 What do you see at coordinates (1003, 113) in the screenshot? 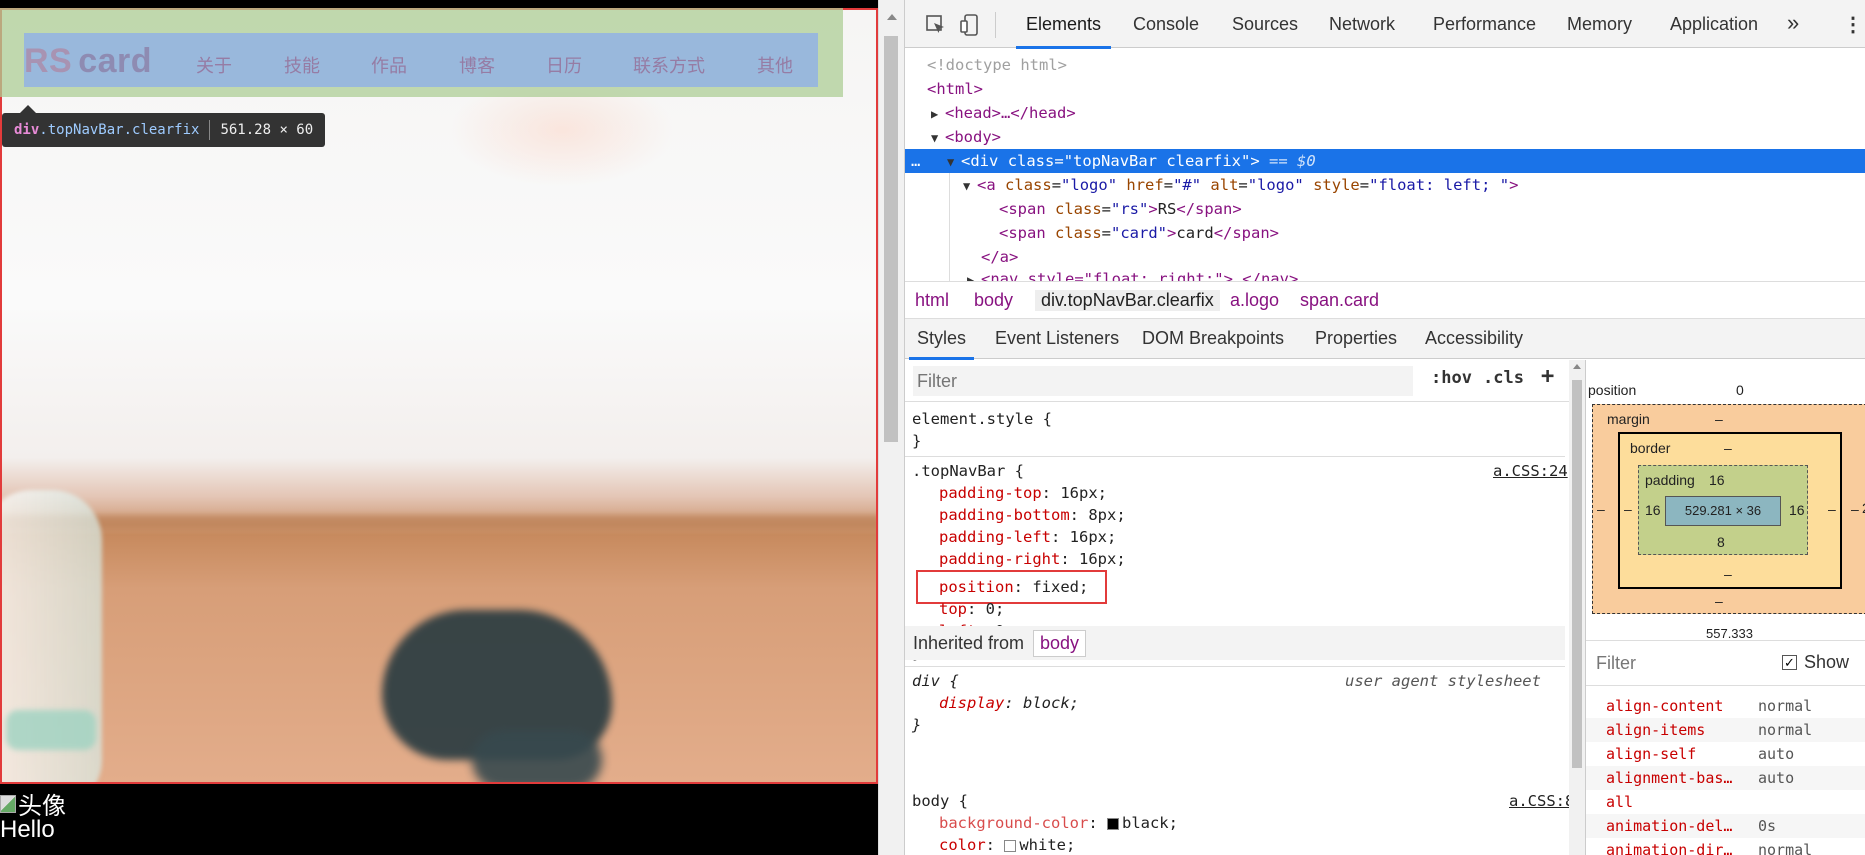
I see `dom-head: ▶ <head>…</head>` at bounding box center [1003, 113].